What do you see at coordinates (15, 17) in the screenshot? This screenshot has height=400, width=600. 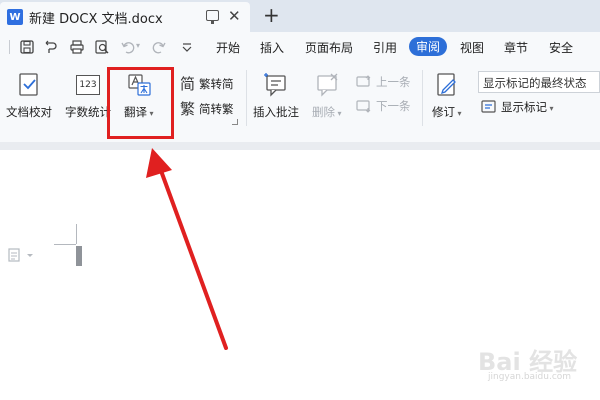 I see `wps-writer-logo-icon: W` at bounding box center [15, 17].